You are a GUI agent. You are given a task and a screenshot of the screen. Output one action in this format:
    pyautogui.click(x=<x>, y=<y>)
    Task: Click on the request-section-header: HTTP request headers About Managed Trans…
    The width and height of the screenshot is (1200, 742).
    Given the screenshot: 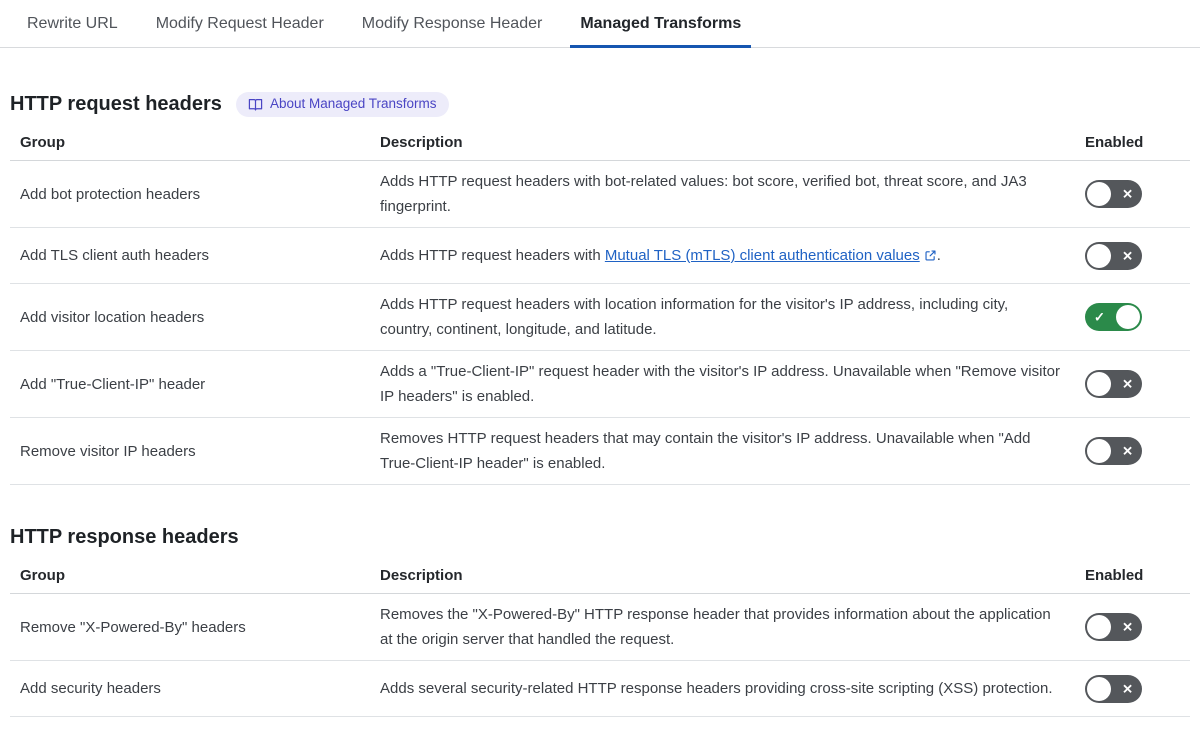 What is the action you would take?
    pyautogui.click(x=600, y=104)
    